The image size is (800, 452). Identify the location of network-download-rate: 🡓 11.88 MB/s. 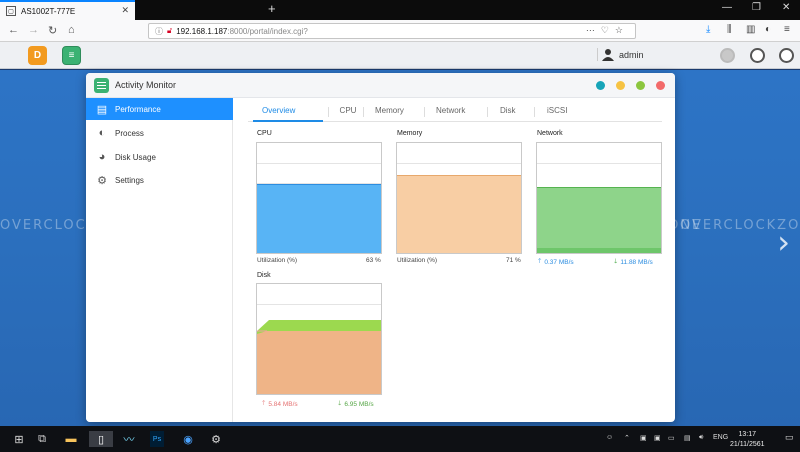
(633, 262).